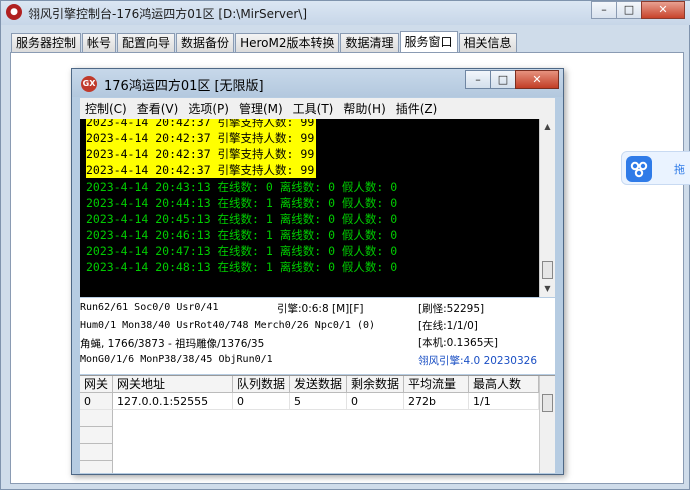 The width and height of the screenshot is (690, 490). I want to click on tab-config-wizard: 配置向导, so click(146, 43).